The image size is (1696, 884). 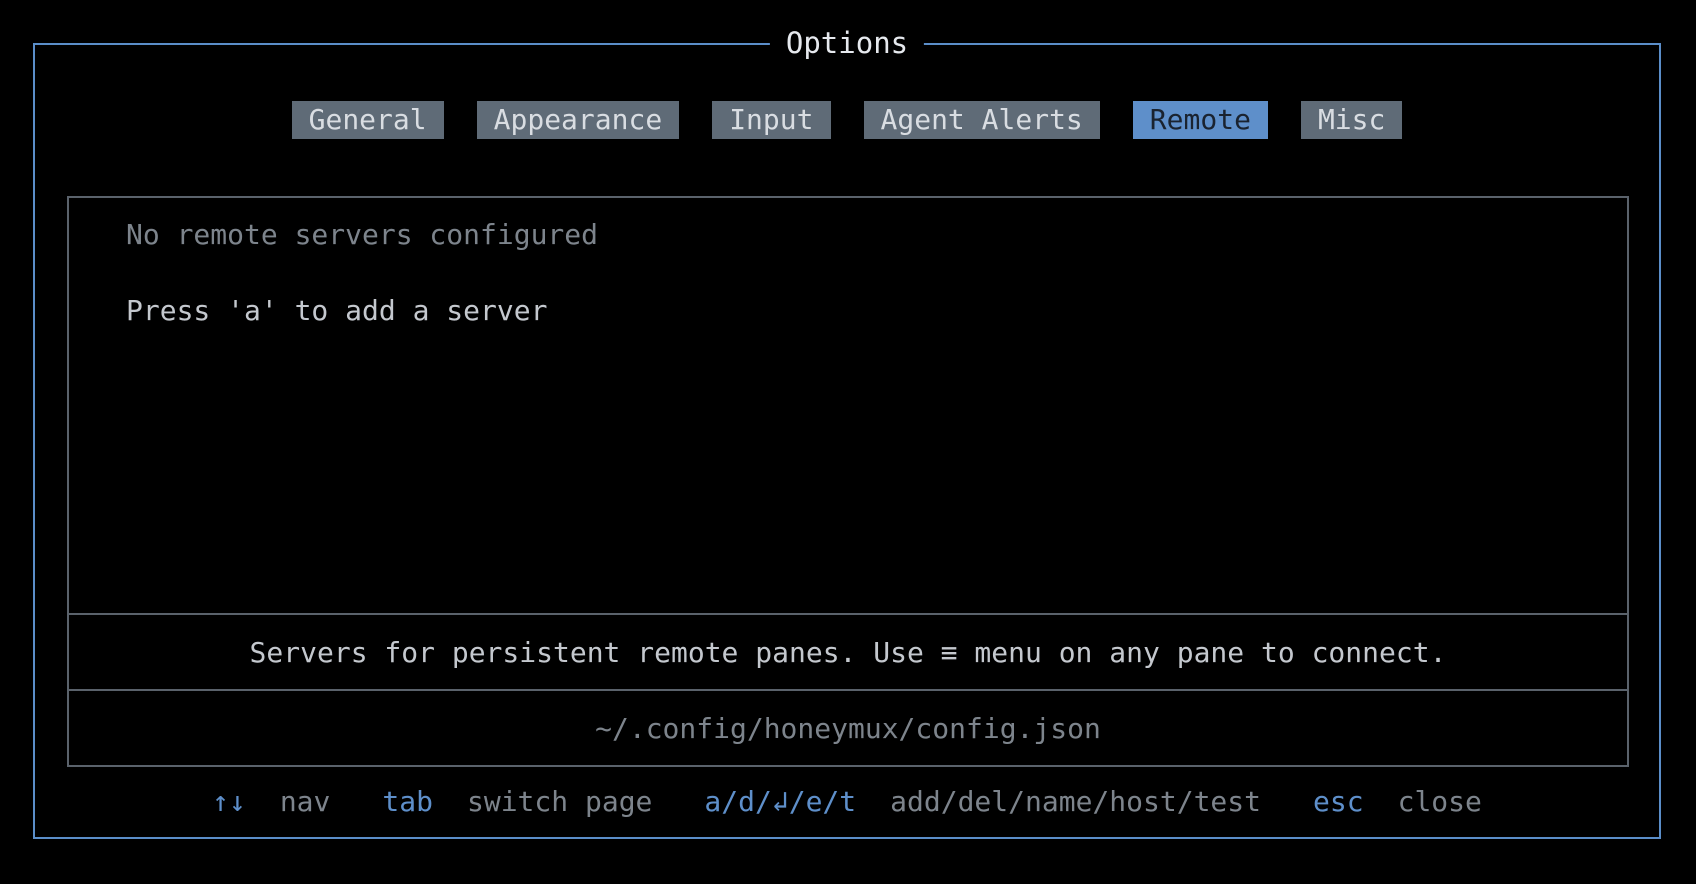 I want to click on actions-desc: add/del/name/host/test, so click(x=1076, y=801).